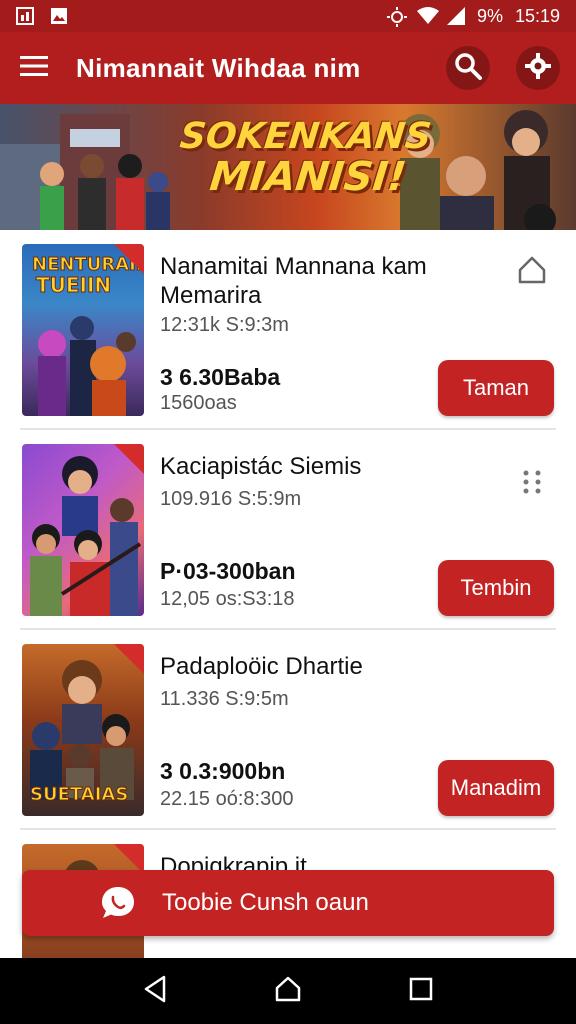  What do you see at coordinates (118, 903) in the screenshot?
I see `chat-bubble-icon` at bounding box center [118, 903].